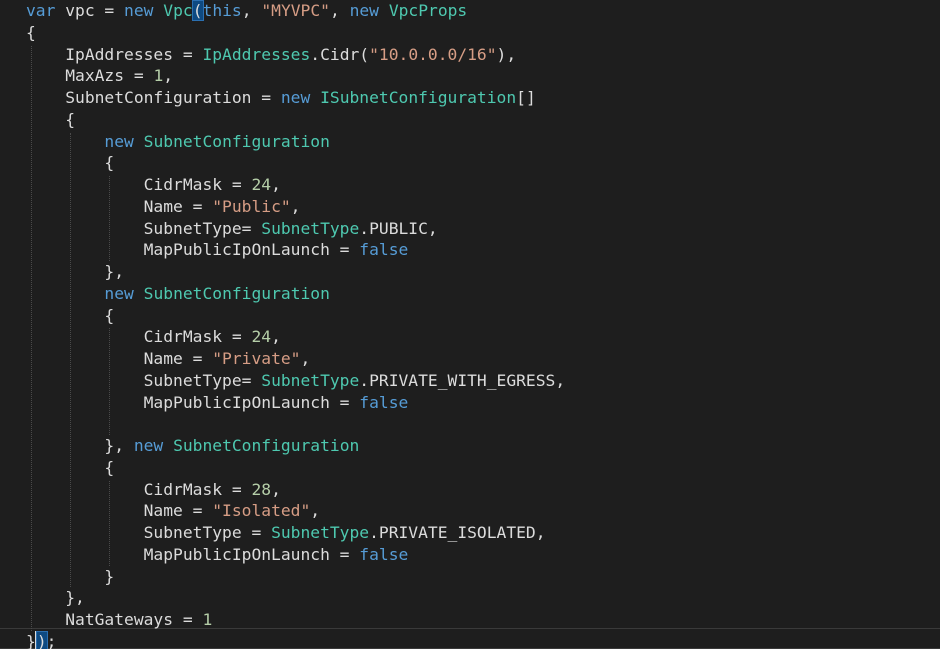 This screenshot has height=649, width=940. I want to click on matched-paren: ), so click(41, 639).